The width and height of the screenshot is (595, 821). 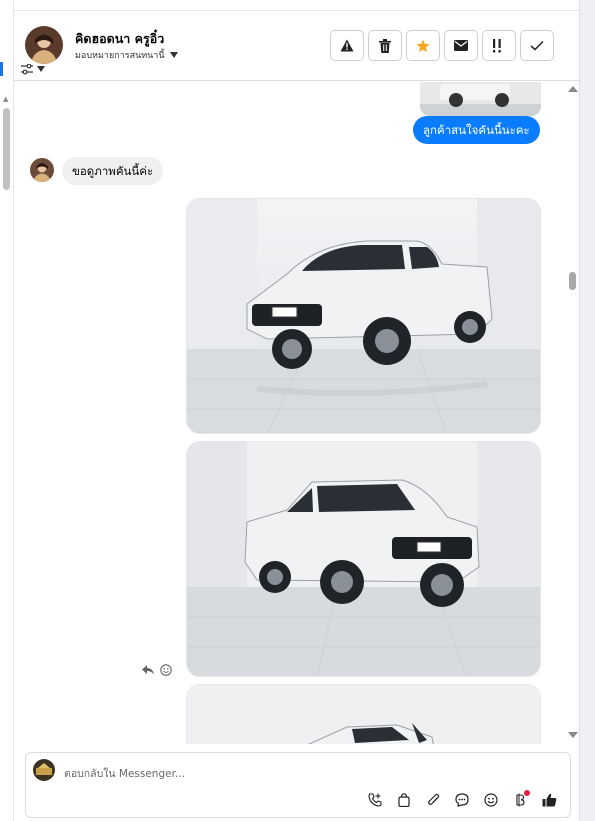 What do you see at coordinates (572, 413) in the screenshot?
I see `thread-scrollbar` at bounding box center [572, 413].